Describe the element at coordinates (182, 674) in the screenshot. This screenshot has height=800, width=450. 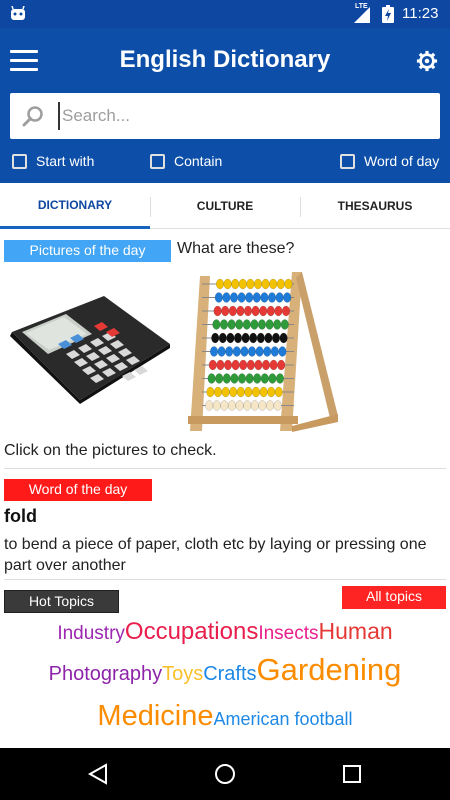
I see `topic-link: Toys` at that location.